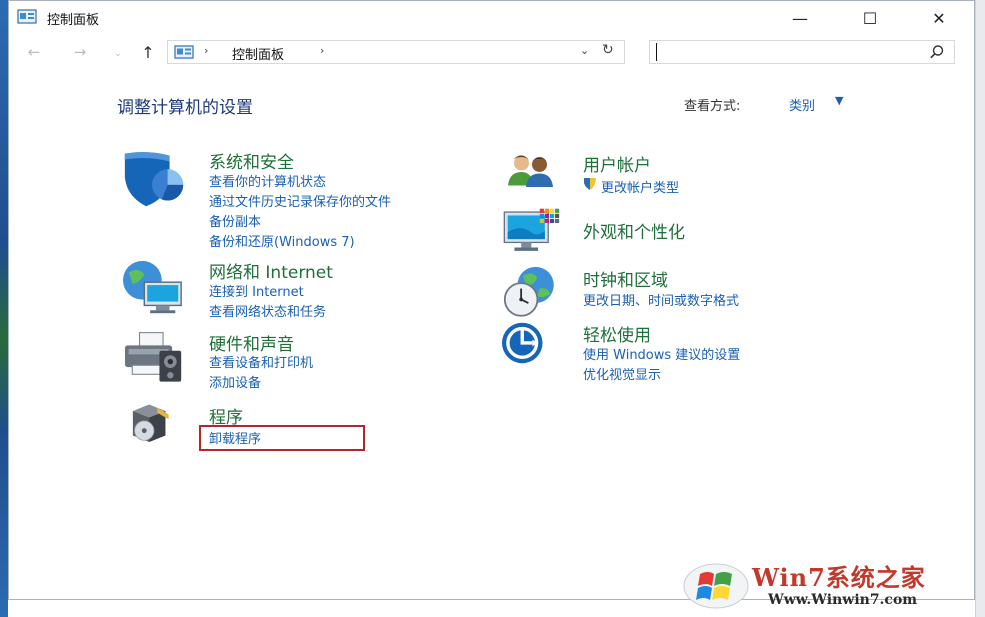  Describe the element at coordinates (267, 180) in the screenshot. I see `link-view-computer-status: 查看你的计算机状态` at that location.